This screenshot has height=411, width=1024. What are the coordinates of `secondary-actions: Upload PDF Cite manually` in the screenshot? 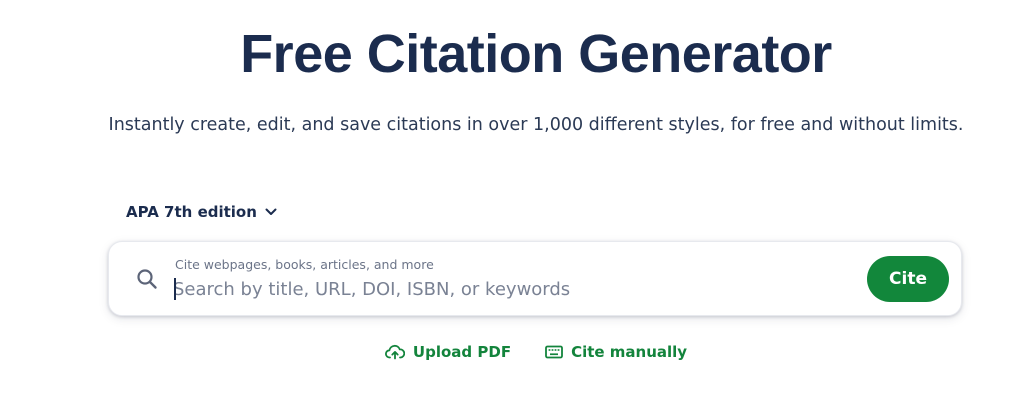 It's located at (512, 352).